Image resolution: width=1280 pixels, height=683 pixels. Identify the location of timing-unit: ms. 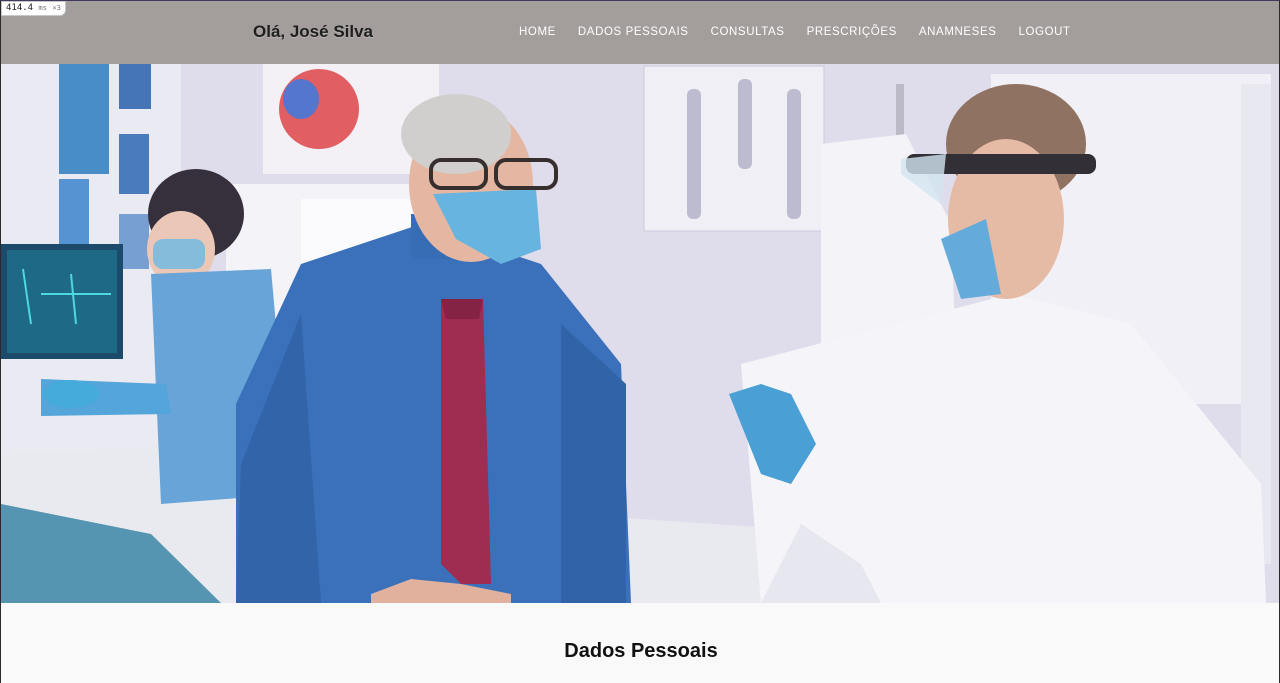
(42, 8).